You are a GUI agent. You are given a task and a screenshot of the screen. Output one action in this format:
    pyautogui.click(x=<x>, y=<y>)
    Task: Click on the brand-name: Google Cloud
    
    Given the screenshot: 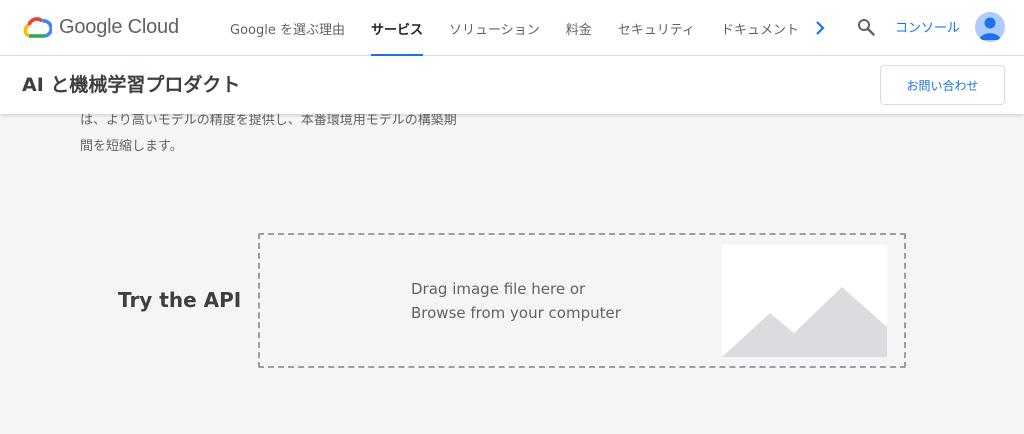 What is the action you would take?
    pyautogui.click(x=119, y=26)
    